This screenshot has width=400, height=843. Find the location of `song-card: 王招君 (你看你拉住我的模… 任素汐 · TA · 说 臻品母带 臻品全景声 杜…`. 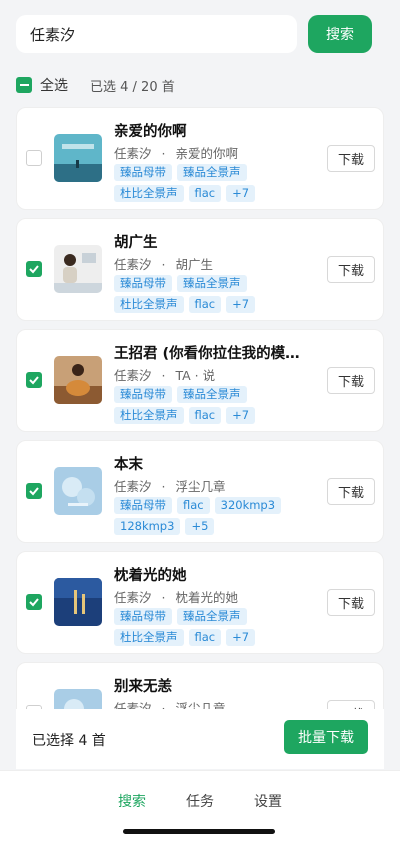

song-card: 王招君 (你看你拉住我的模… 任素汐 · TA · 说 臻品母带 臻品全景声 杜… is located at coordinates (200, 380).